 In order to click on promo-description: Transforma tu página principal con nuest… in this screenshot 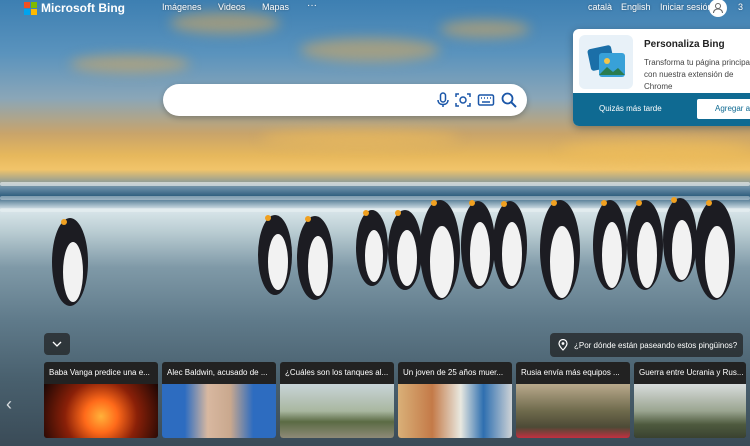, I will do `click(697, 74)`.